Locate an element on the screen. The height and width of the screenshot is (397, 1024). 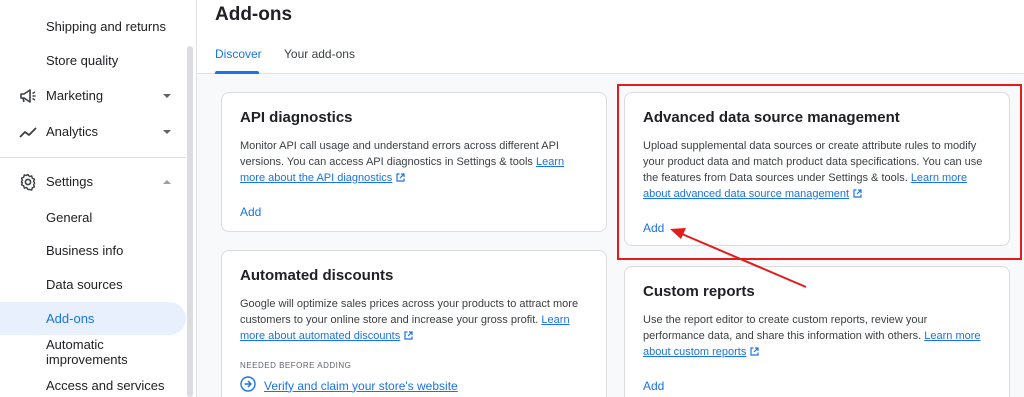
card-title: Automated discounts is located at coordinates (317, 275).